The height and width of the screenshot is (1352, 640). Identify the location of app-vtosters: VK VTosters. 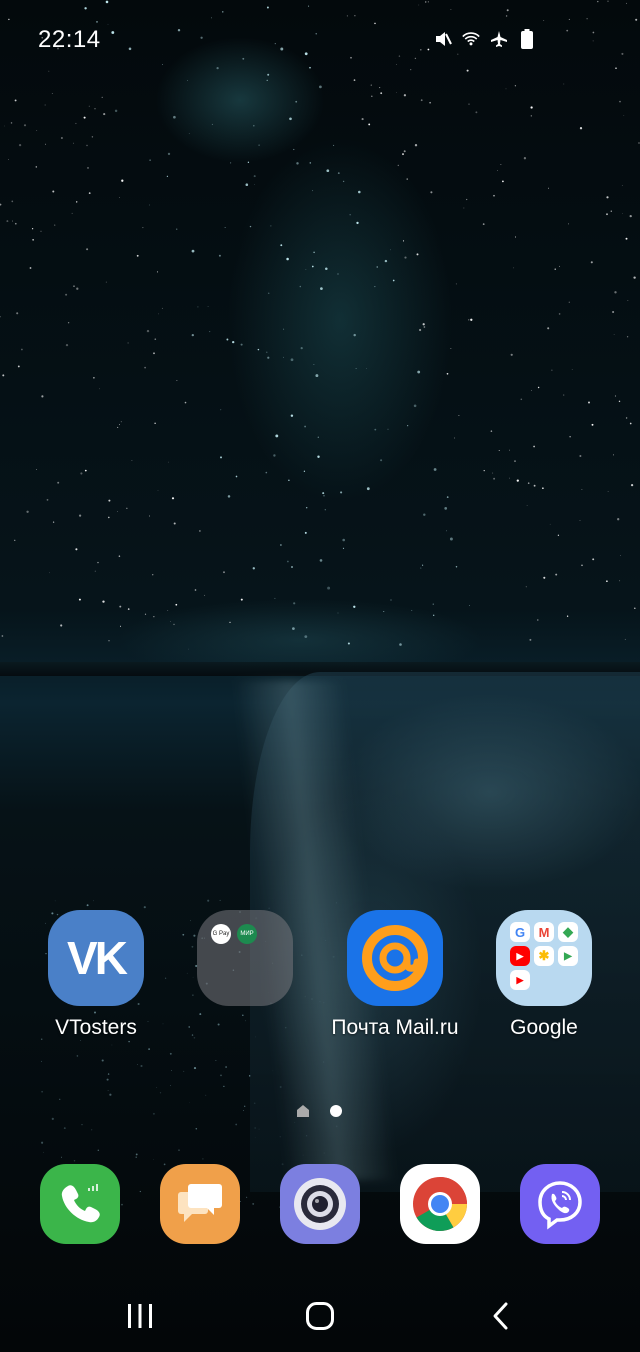
(96, 975).